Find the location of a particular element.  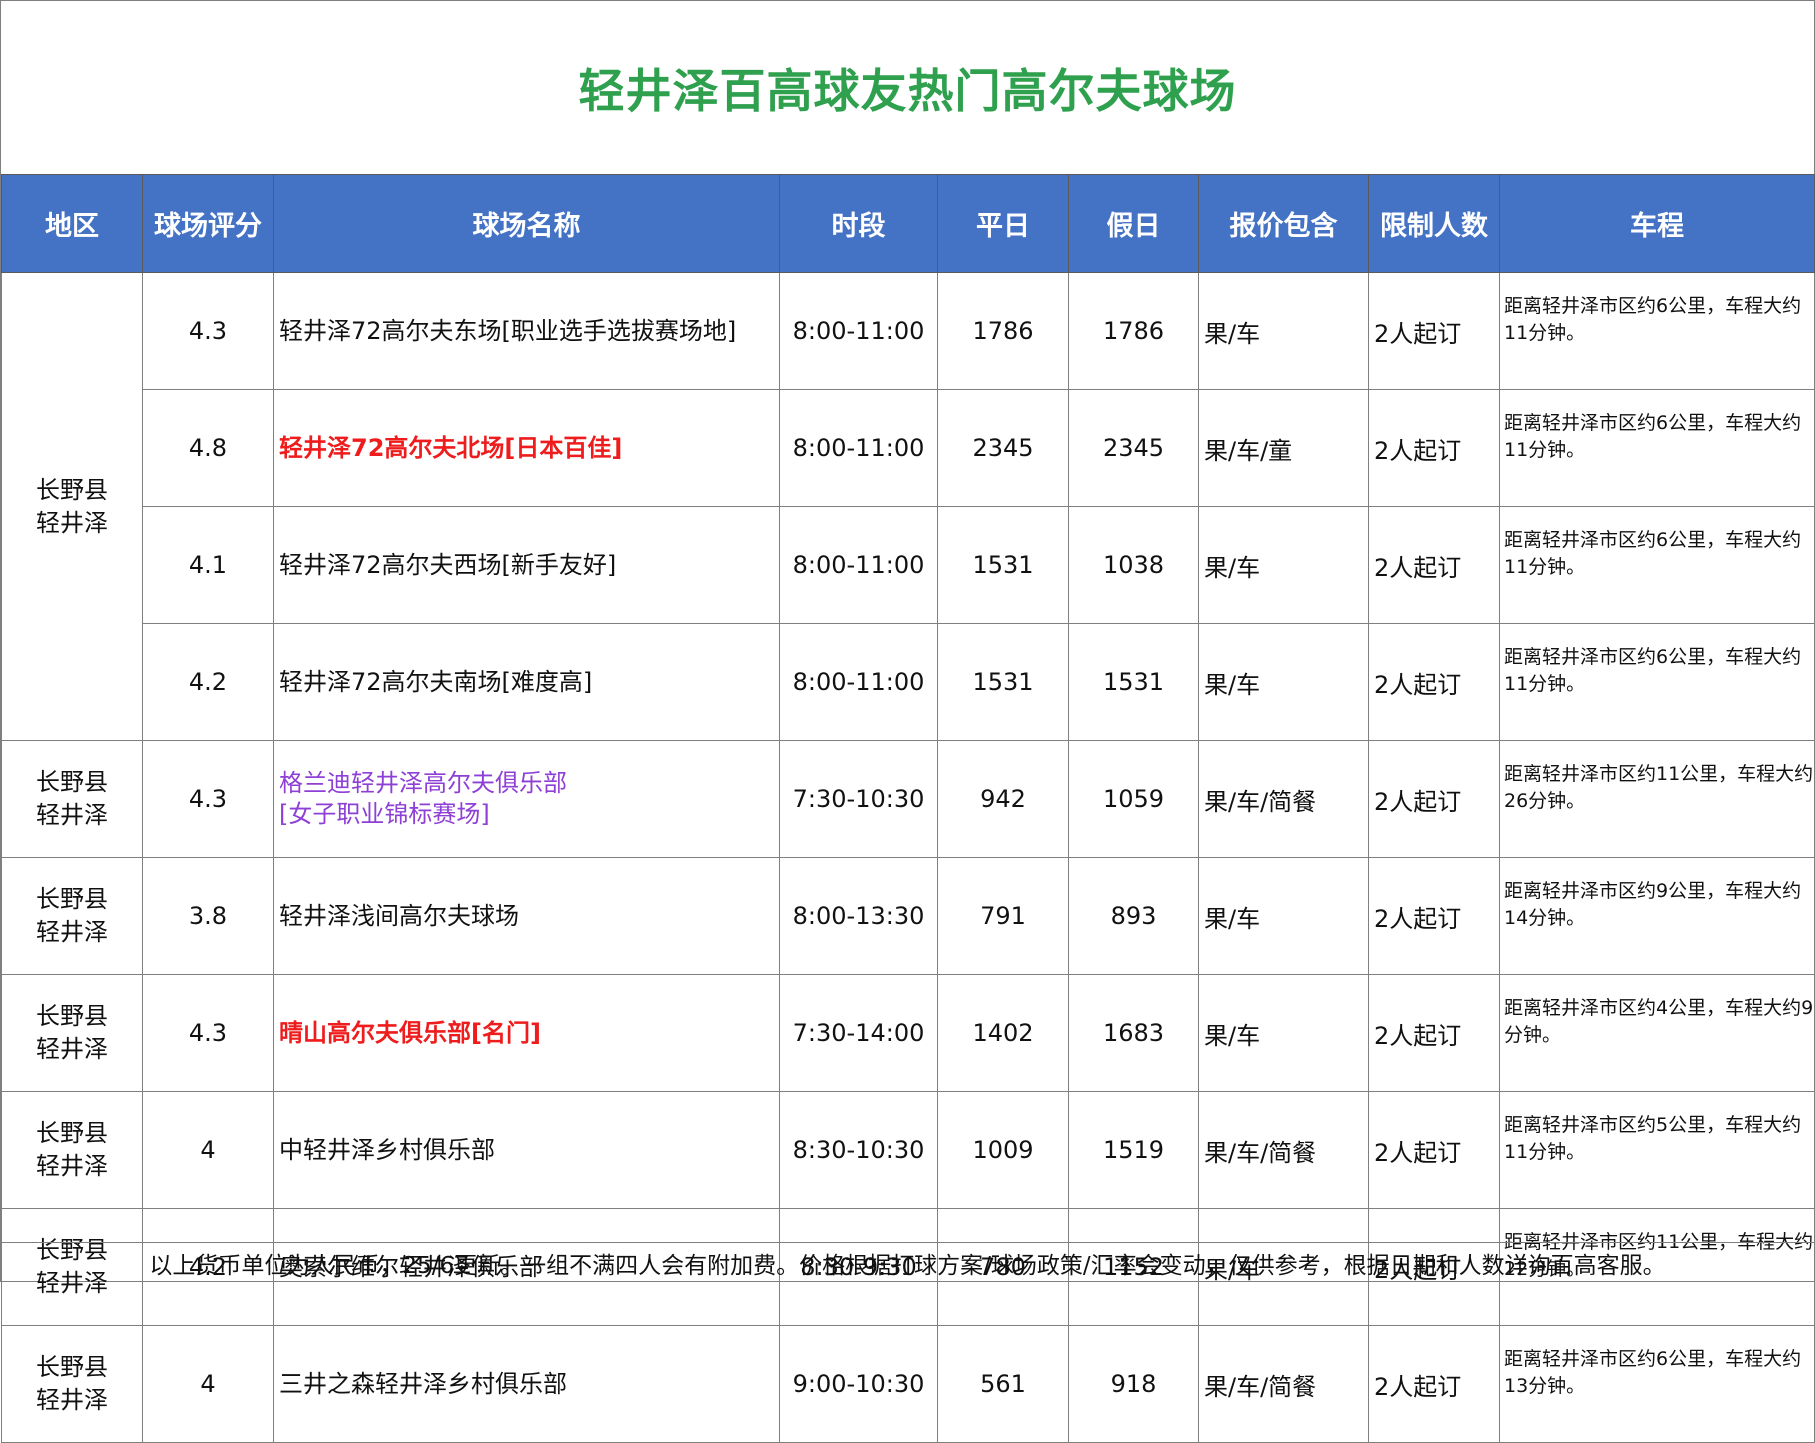

course-name-cell: 轻井泽浅间高尔夫球场 is located at coordinates (526, 916).